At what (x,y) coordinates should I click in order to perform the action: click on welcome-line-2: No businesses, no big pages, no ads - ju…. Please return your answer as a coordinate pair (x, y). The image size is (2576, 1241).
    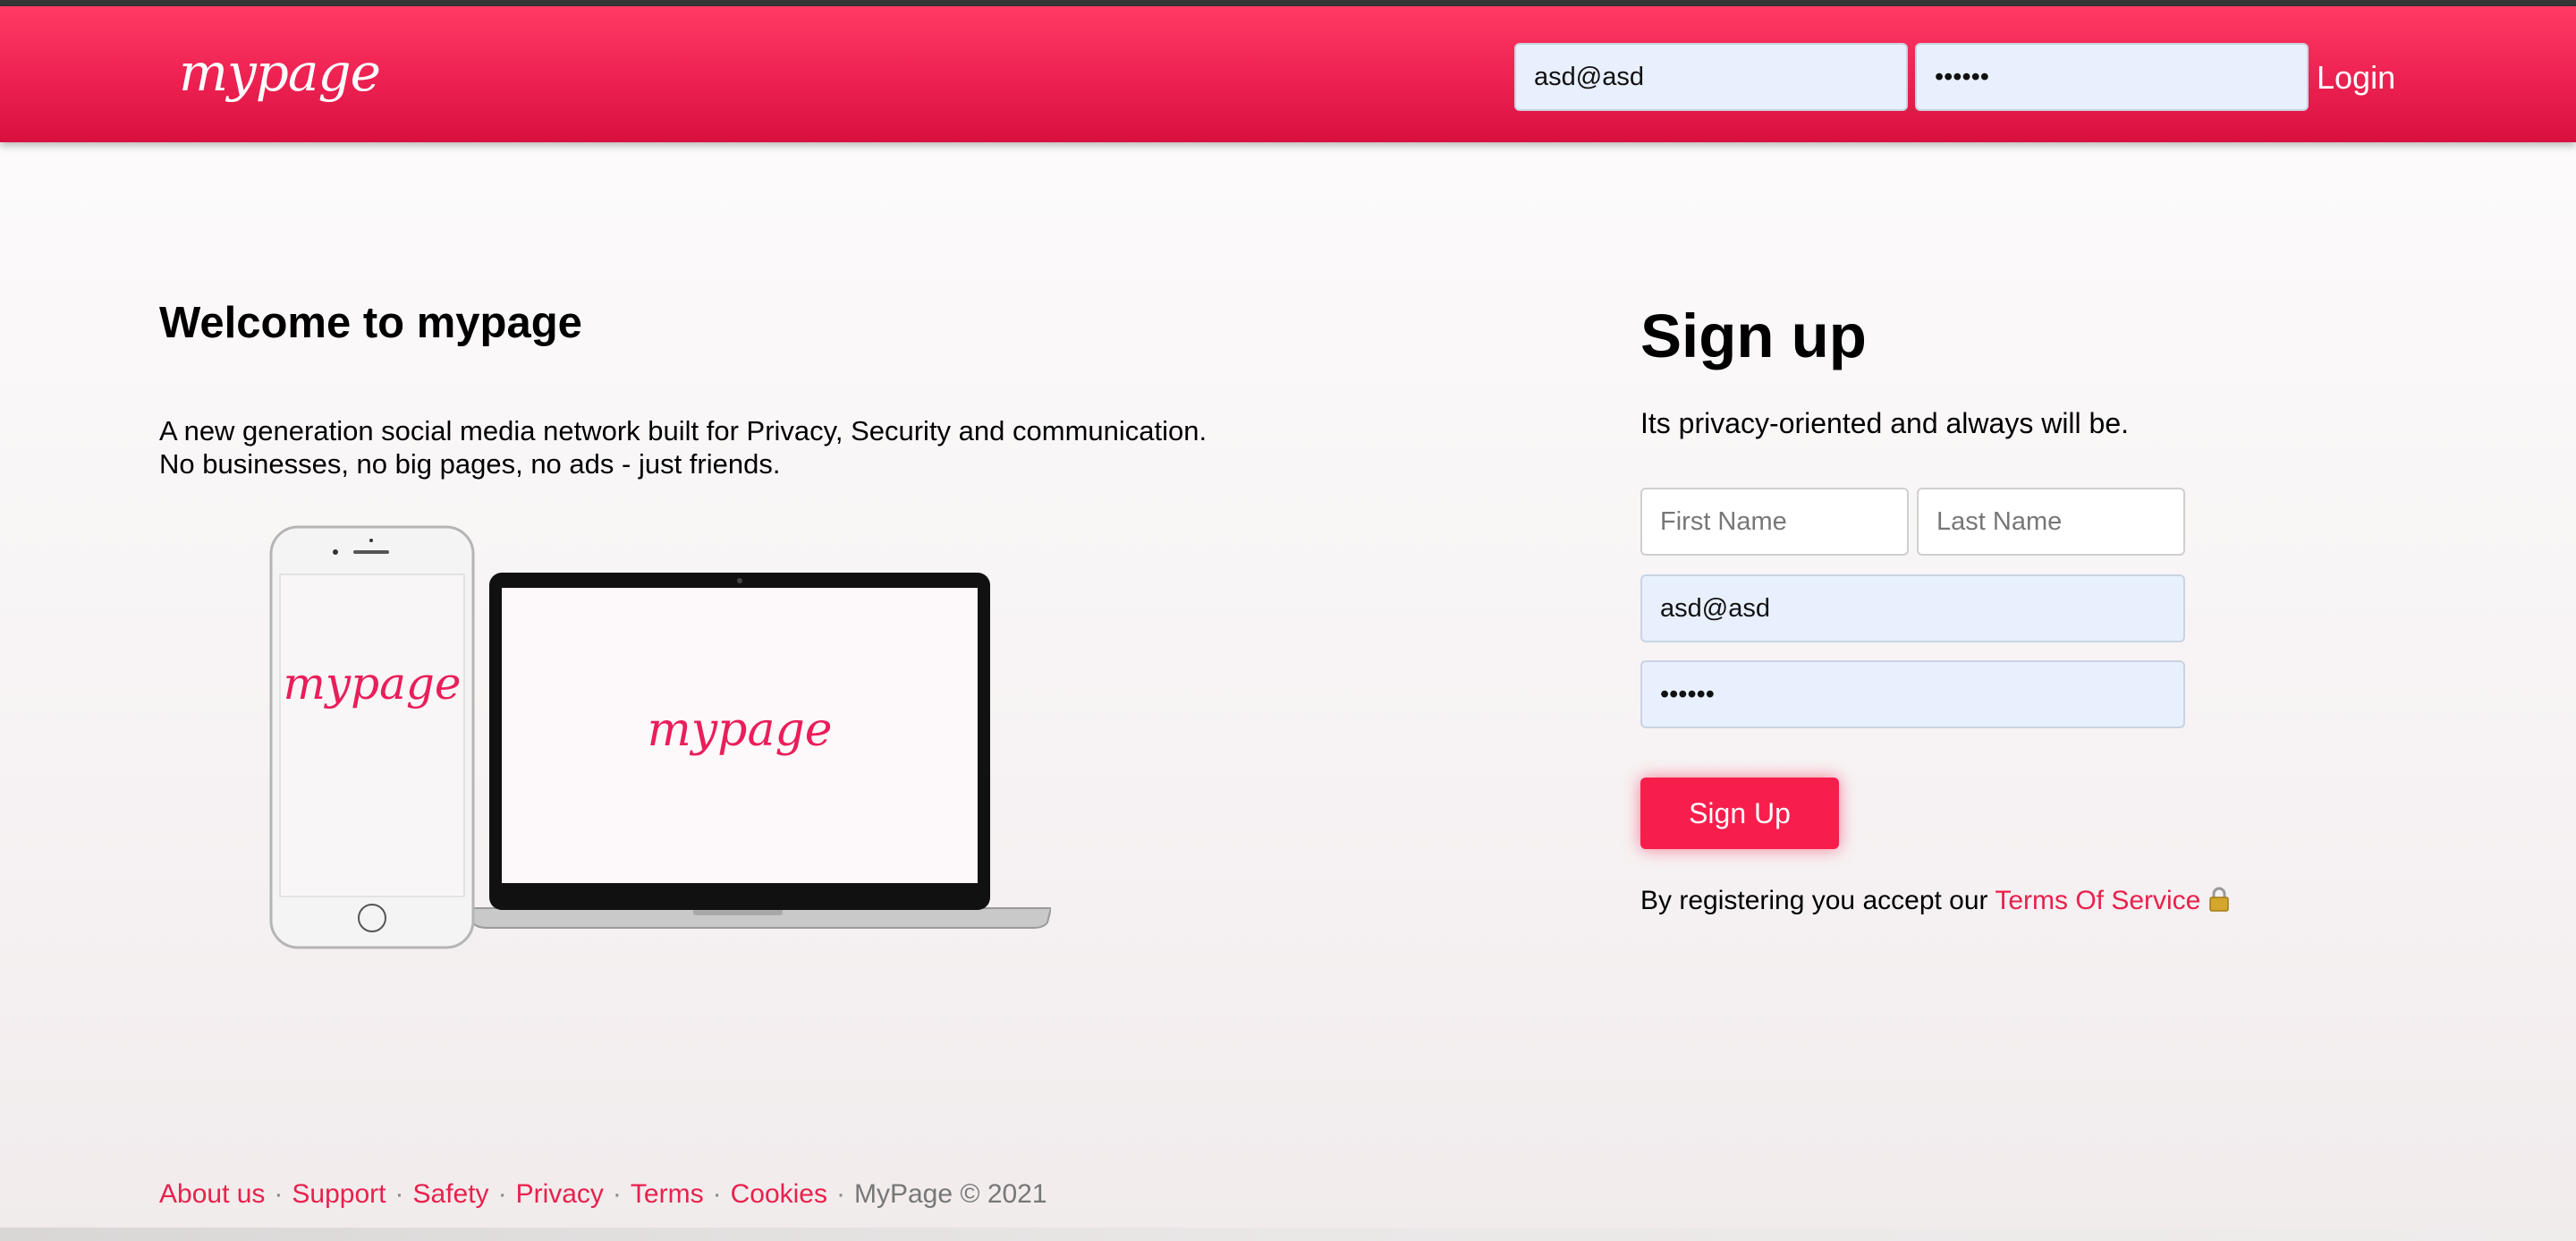
    Looking at the image, I should click on (470, 464).